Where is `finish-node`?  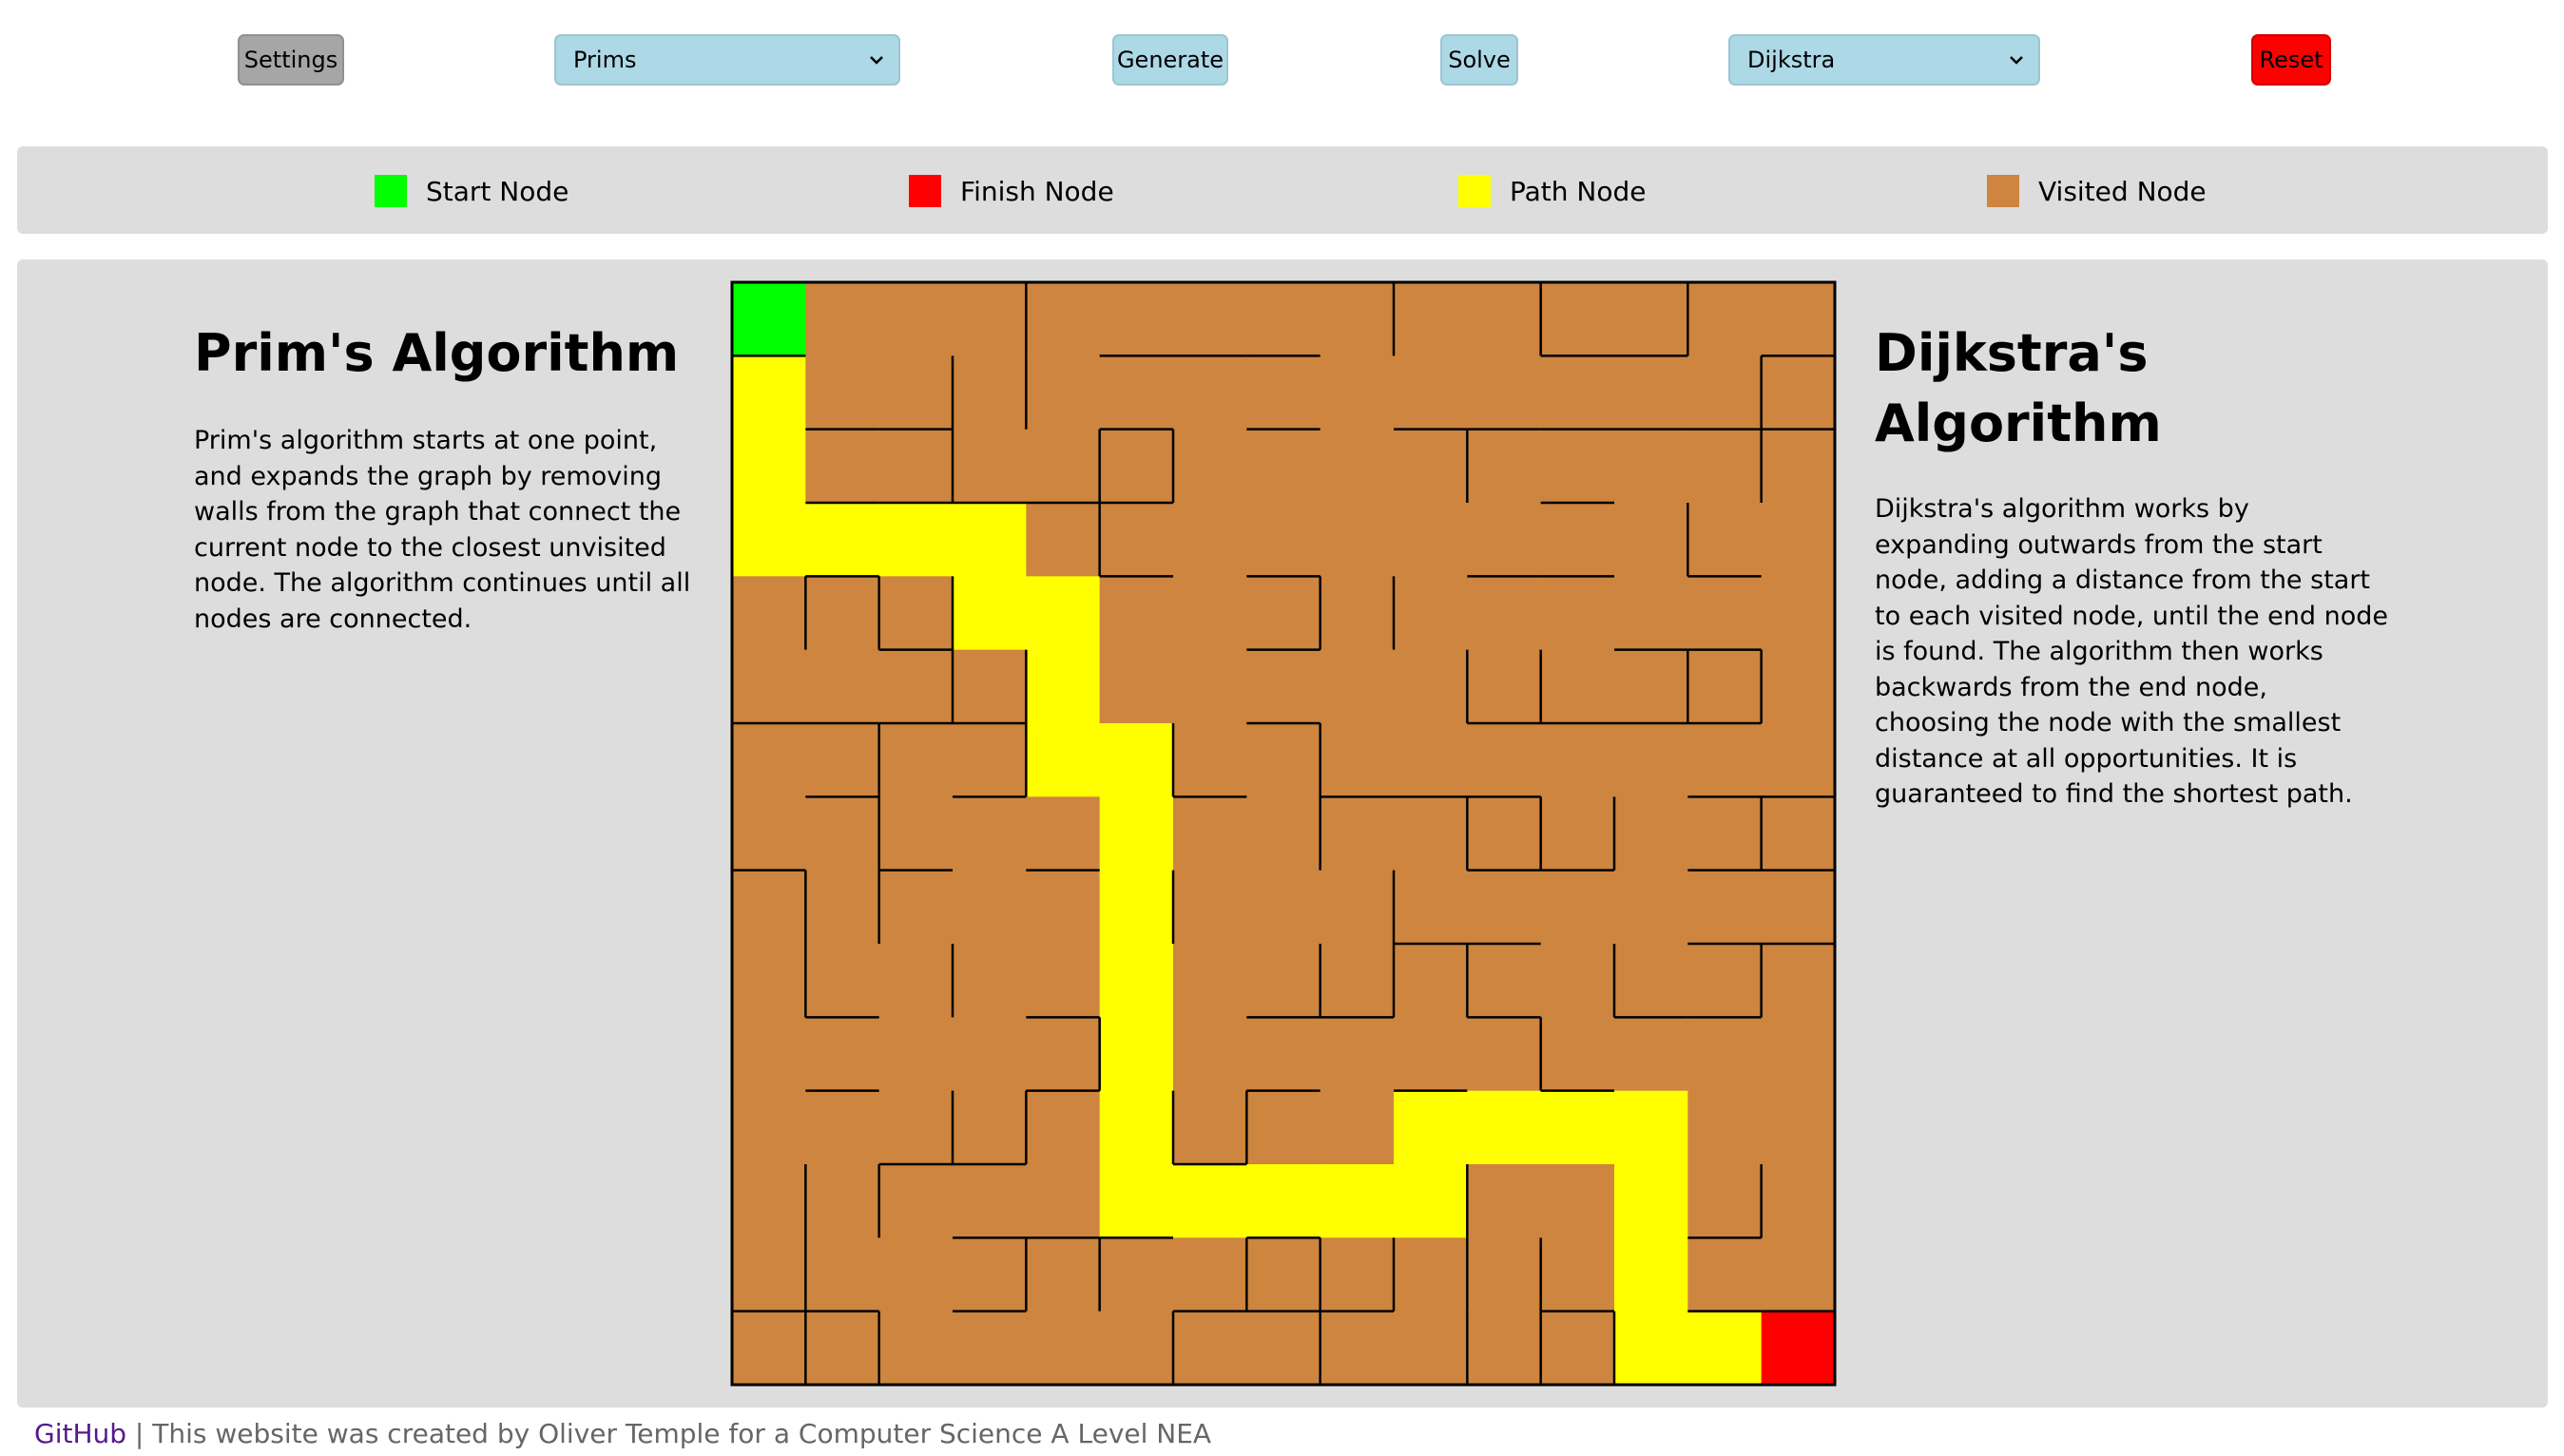
finish-node is located at coordinates (1798, 1348).